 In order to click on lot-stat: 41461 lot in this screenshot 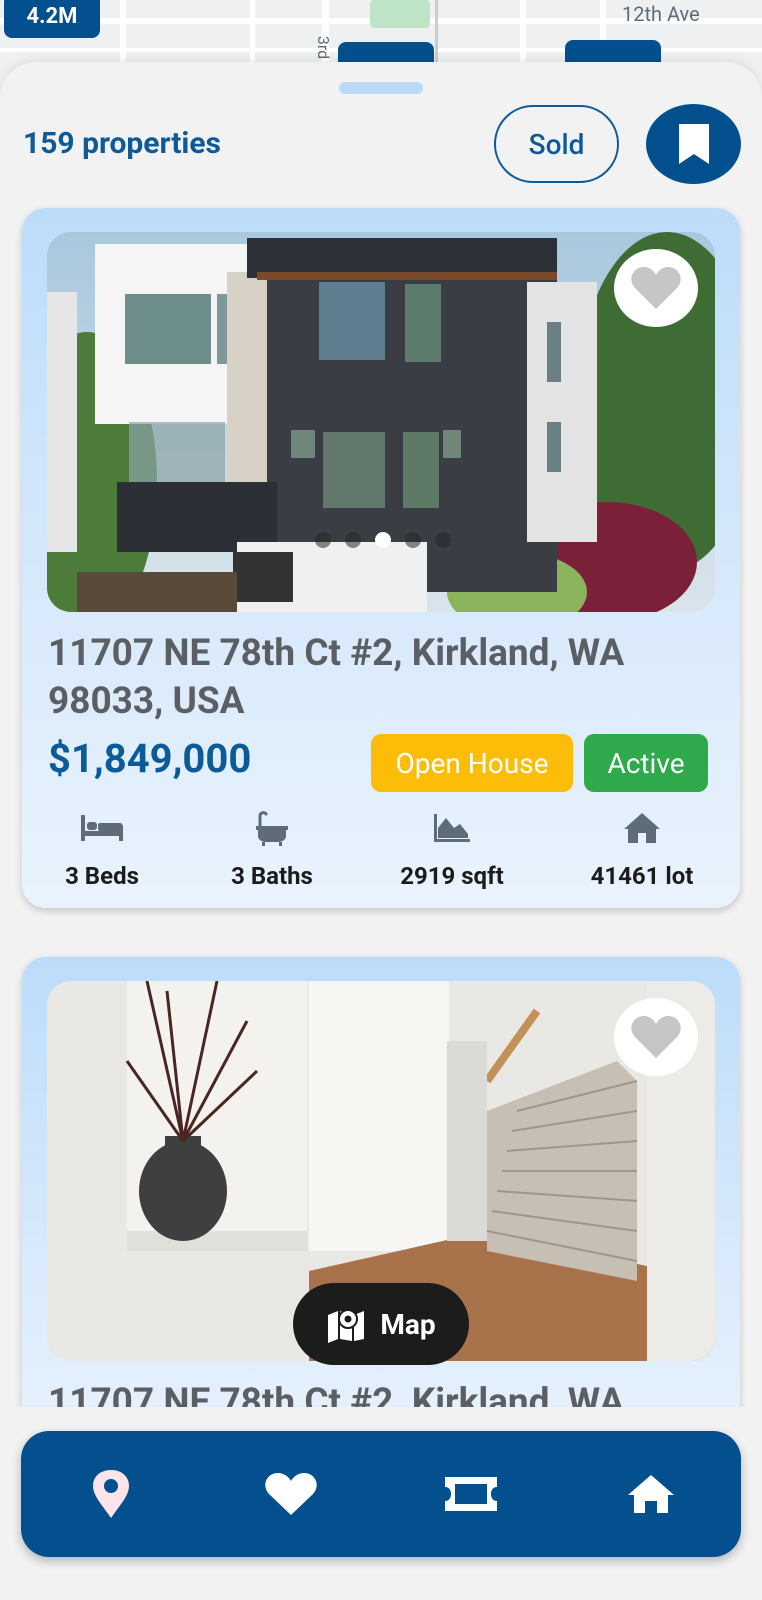, I will do `click(642, 849)`.